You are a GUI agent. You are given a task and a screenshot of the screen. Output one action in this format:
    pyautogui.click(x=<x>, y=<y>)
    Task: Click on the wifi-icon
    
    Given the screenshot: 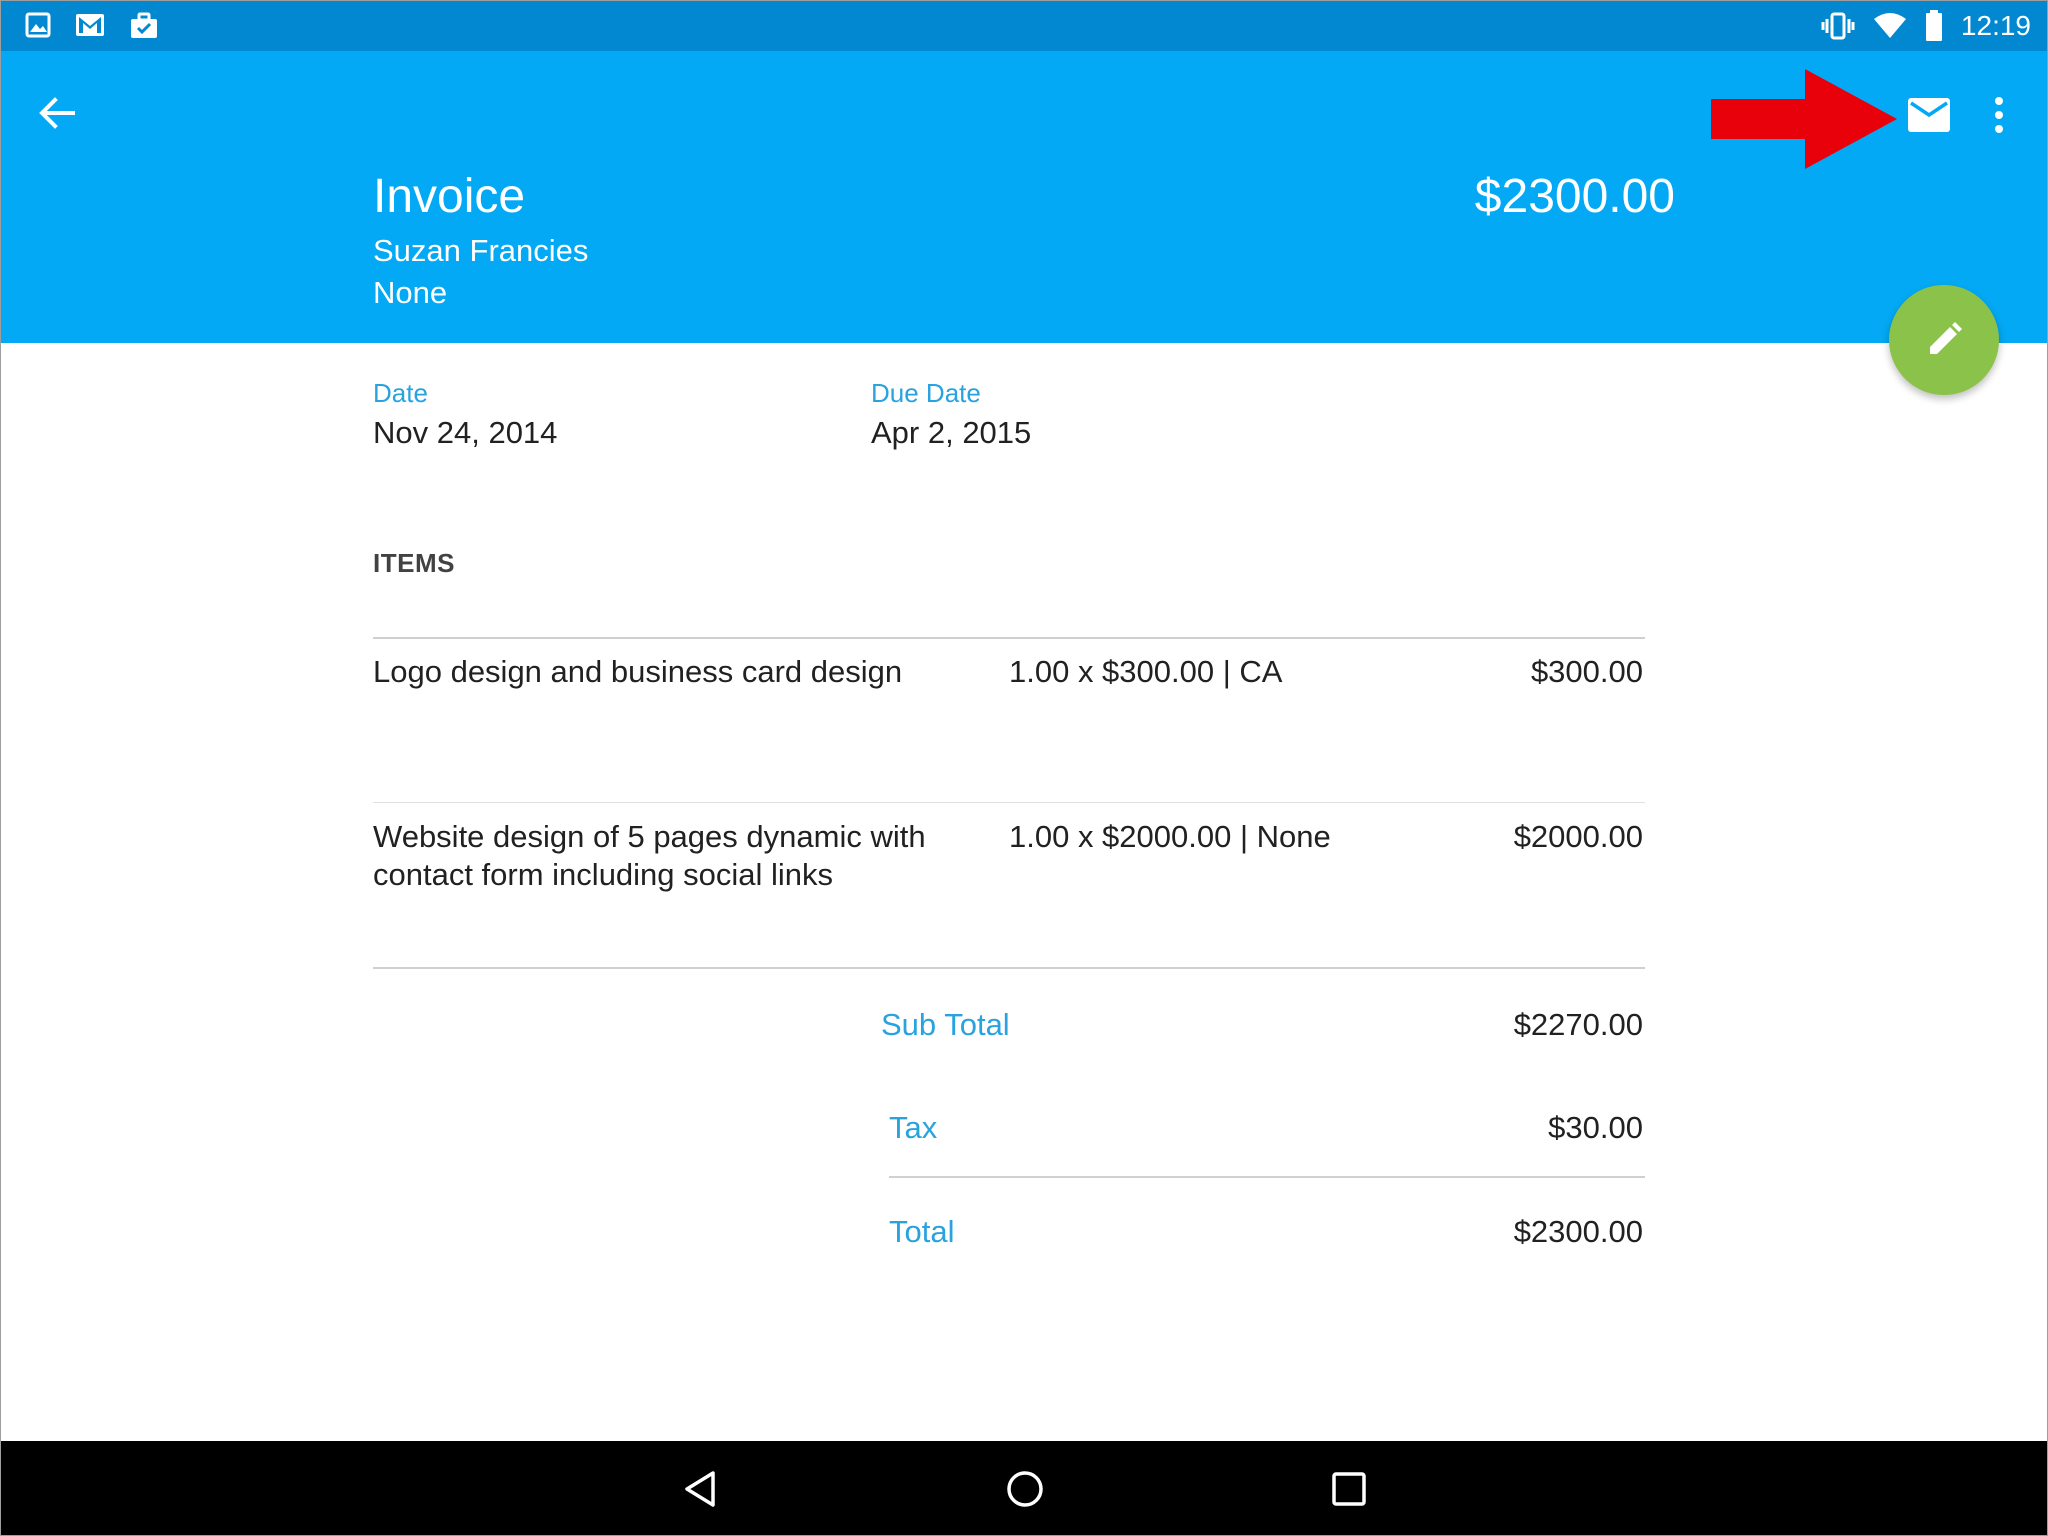 What is the action you would take?
    pyautogui.click(x=1890, y=26)
    